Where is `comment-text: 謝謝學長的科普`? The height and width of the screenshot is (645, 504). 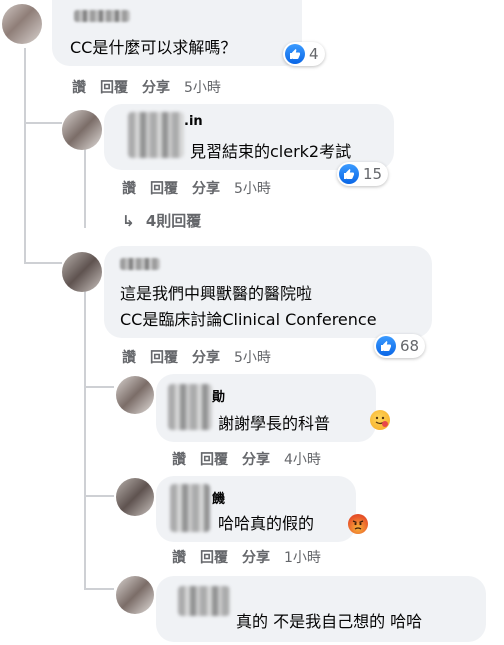 comment-text: 謝謝學長的科普 is located at coordinates (274, 423).